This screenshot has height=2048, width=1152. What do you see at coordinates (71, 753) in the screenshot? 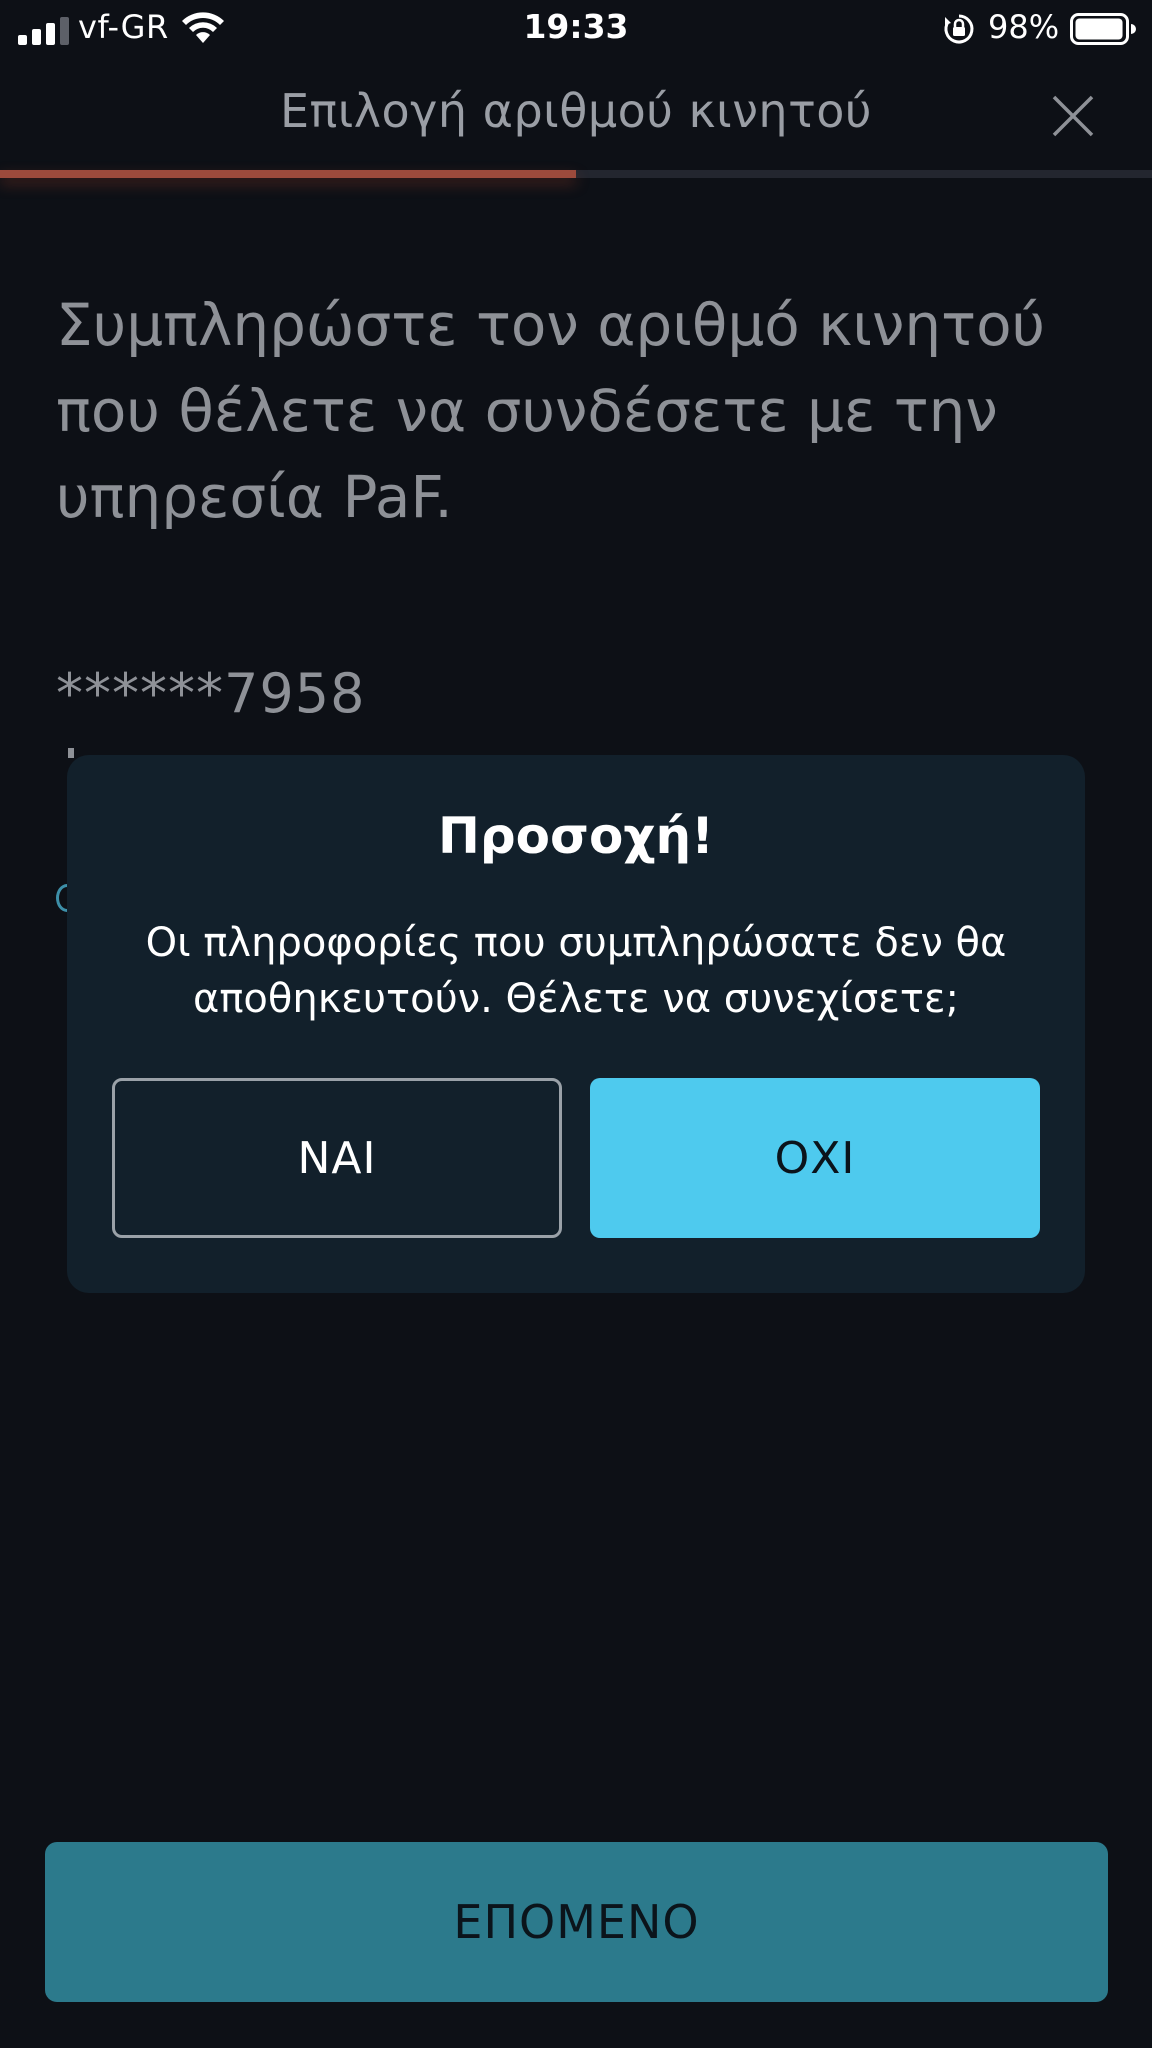
I see `phone-field-underline` at bounding box center [71, 753].